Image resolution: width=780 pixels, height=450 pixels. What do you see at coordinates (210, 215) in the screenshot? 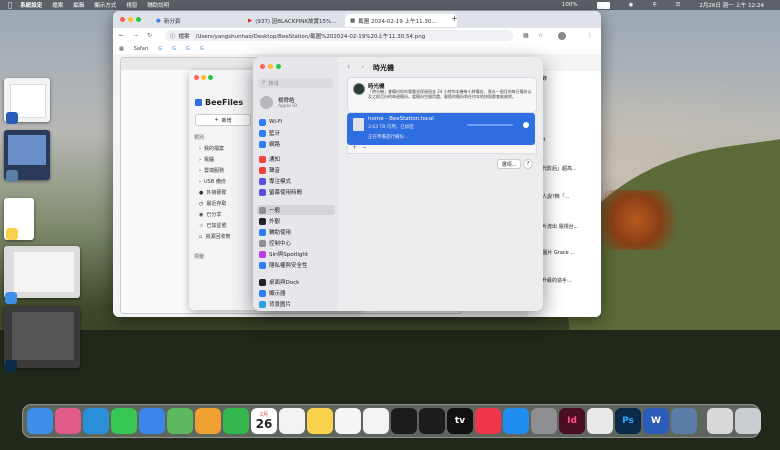
I see `nav-shared: ◉ 已分享` at bounding box center [210, 215].